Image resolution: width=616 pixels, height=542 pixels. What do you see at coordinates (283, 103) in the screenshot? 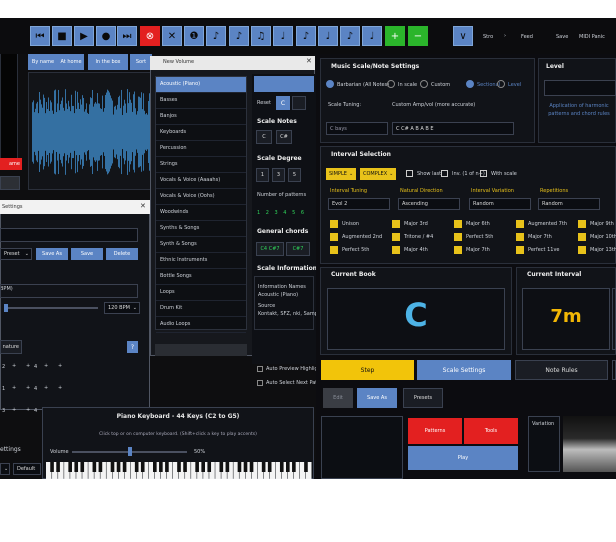
I see `scale-note-c-button: C` at bounding box center [283, 103].